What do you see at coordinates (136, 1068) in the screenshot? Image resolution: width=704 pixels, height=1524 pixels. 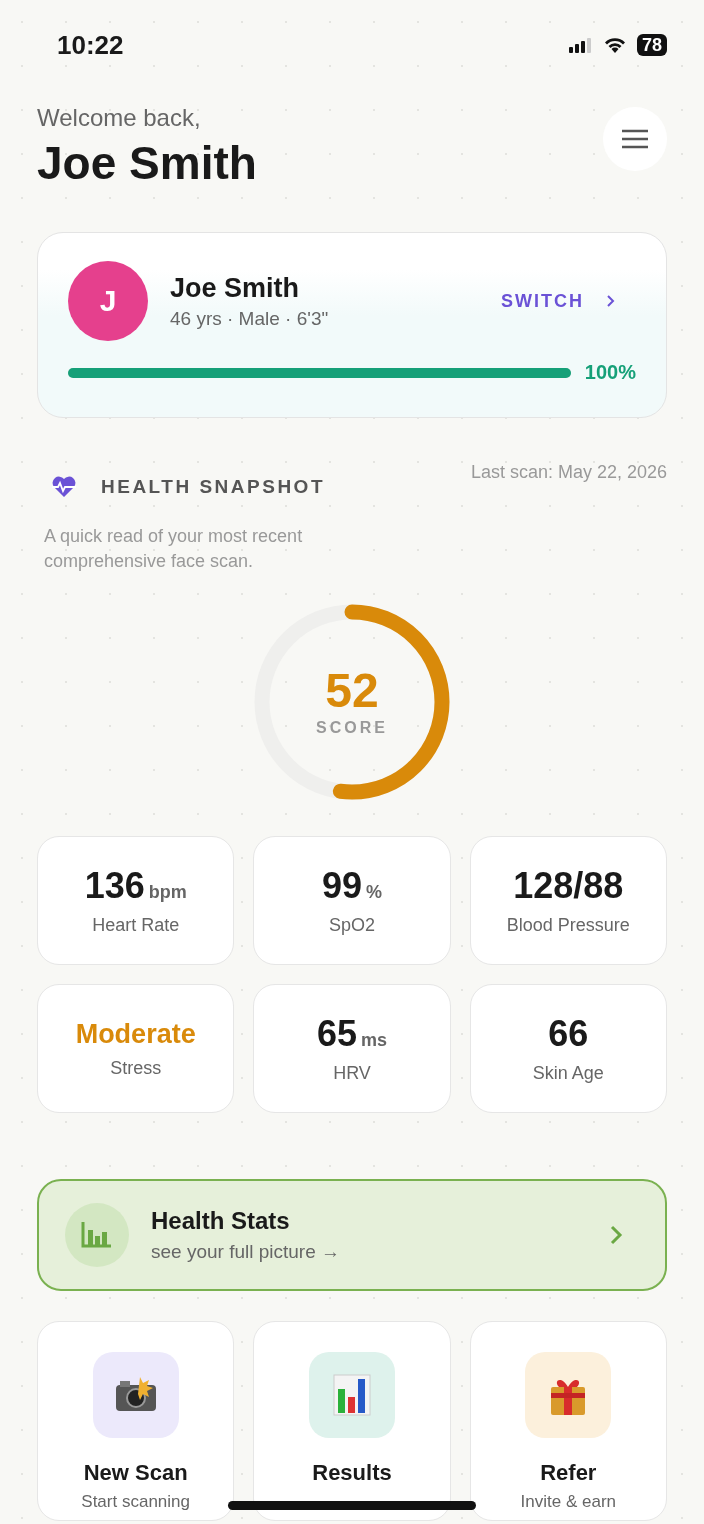 I see `stat-label: Stress` at bounding box center [136, 1068].